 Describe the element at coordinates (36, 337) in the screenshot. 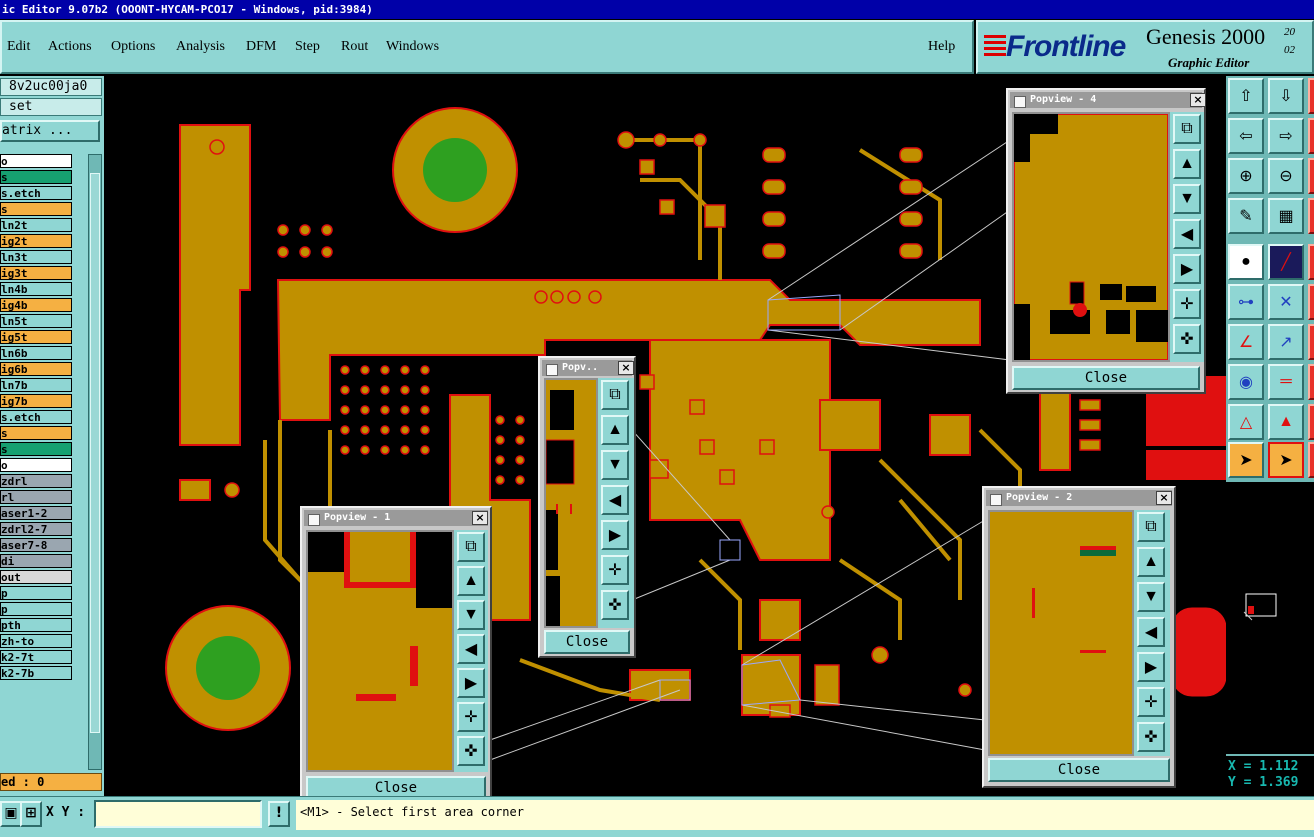

I see `layer-row: ig5t` at that location.